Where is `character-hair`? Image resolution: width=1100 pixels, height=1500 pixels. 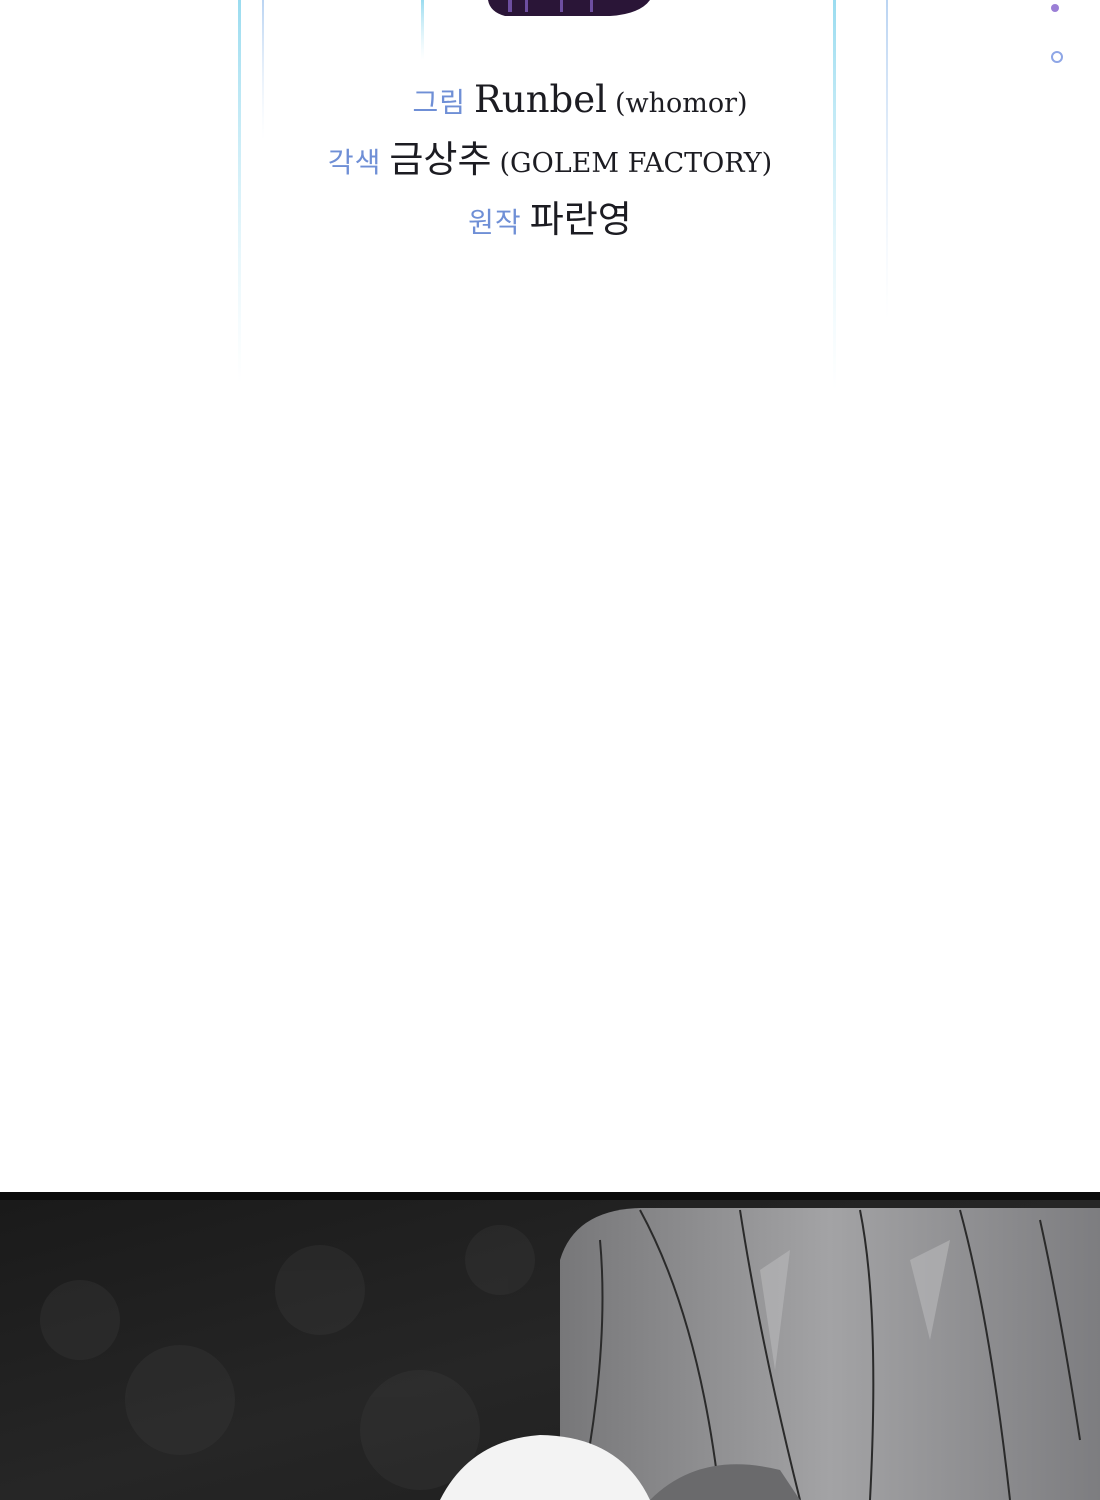
character-hair is located at coordinates (830, 1354).